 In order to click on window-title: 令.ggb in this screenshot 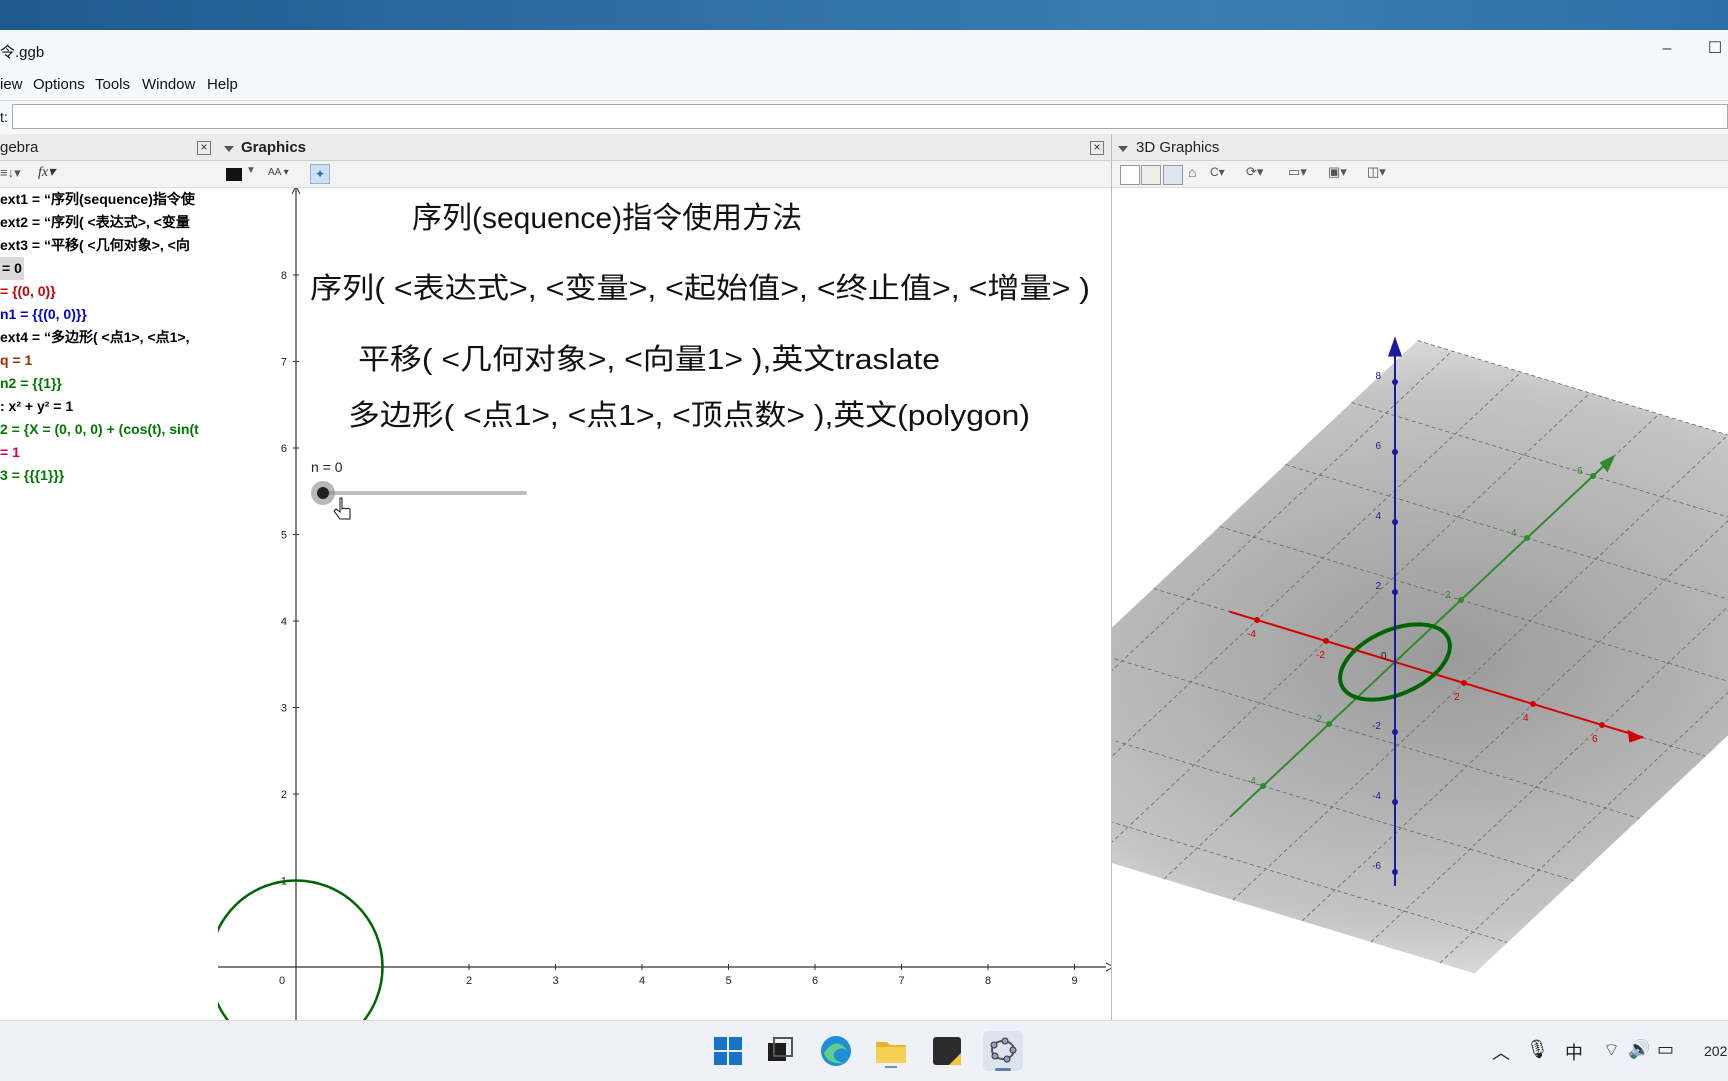, I will do `click(22, 51)`.